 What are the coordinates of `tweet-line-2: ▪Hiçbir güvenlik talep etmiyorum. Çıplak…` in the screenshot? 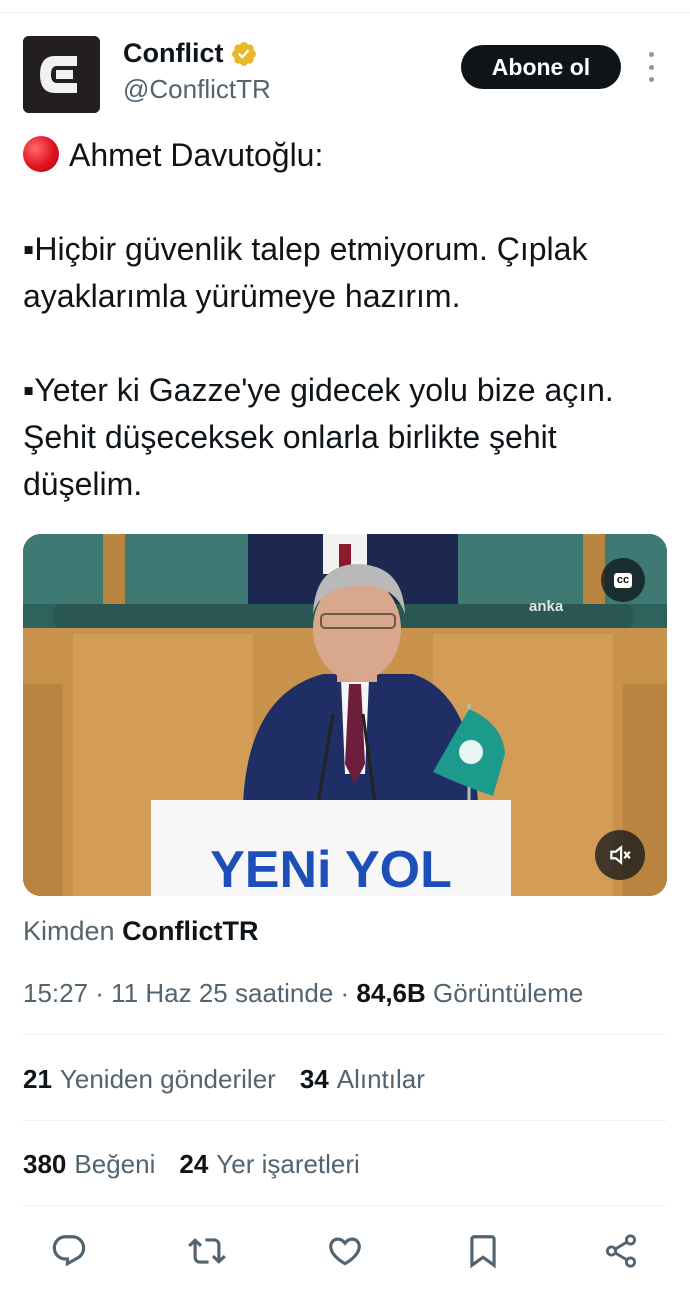 It's located at (305, 272).